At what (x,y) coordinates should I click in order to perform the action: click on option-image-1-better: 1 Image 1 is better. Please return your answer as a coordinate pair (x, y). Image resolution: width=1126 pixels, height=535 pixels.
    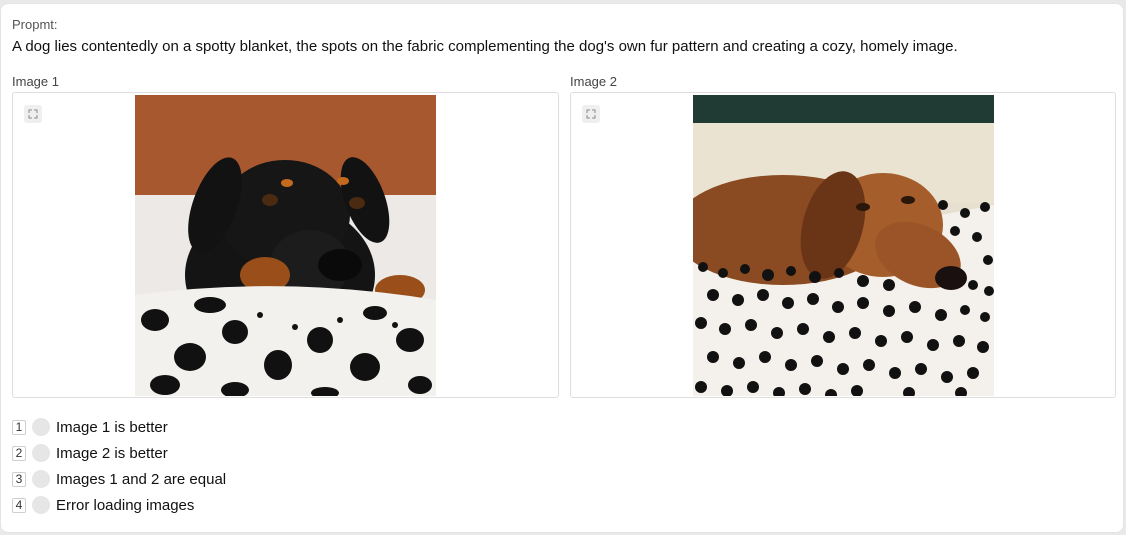
    Looking at the image, I should click on (119, 427).